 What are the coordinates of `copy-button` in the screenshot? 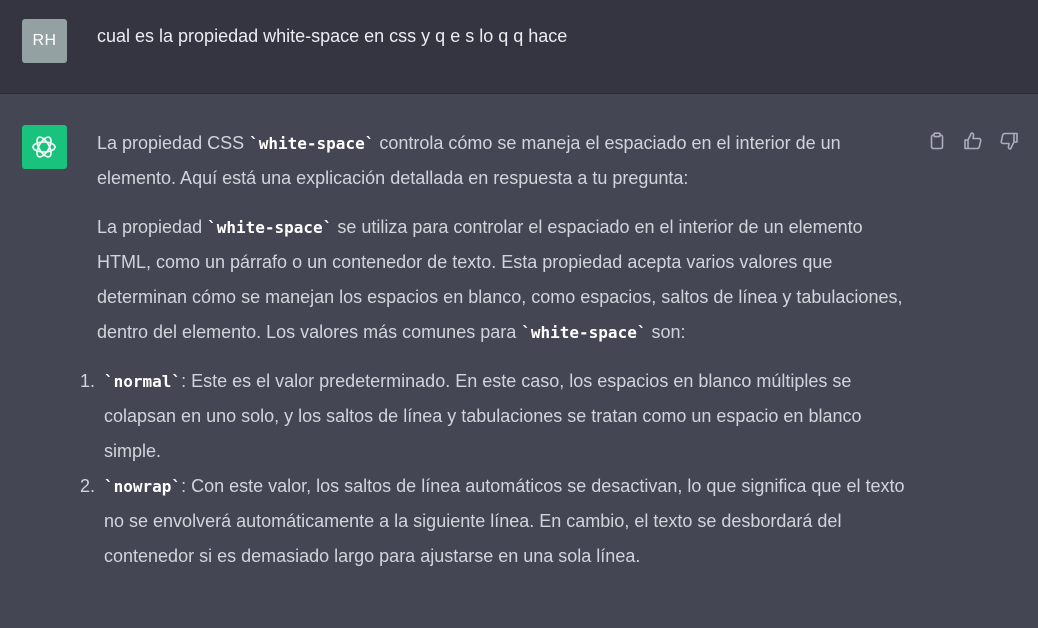 It's located at (937, 141).